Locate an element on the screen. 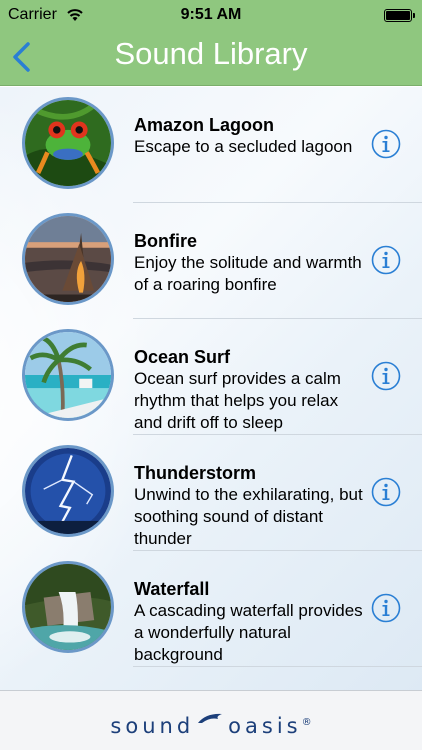  sound-title: Bonfire is located at coordinates (165, 241).